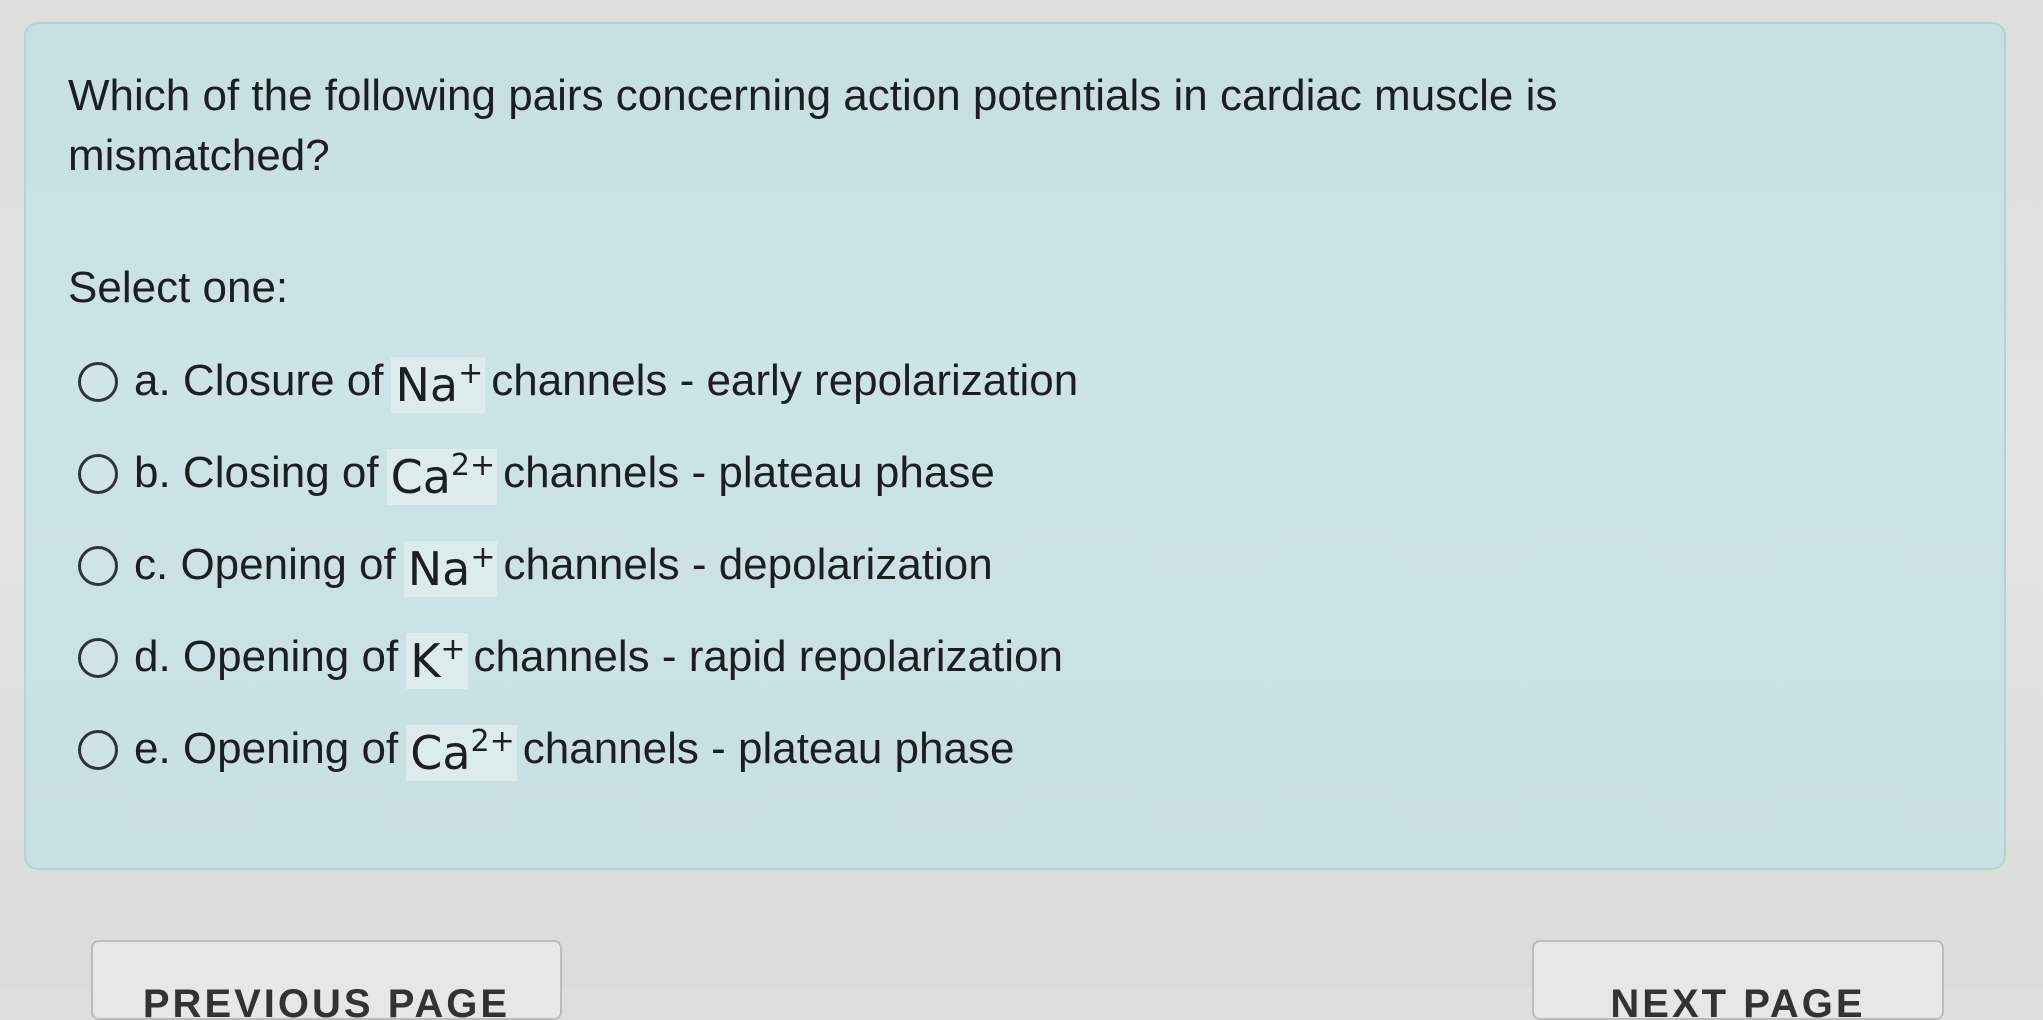  Describe the element at coordinates (98, 474) in the screenshot. I see `radio-button-b` at that location.